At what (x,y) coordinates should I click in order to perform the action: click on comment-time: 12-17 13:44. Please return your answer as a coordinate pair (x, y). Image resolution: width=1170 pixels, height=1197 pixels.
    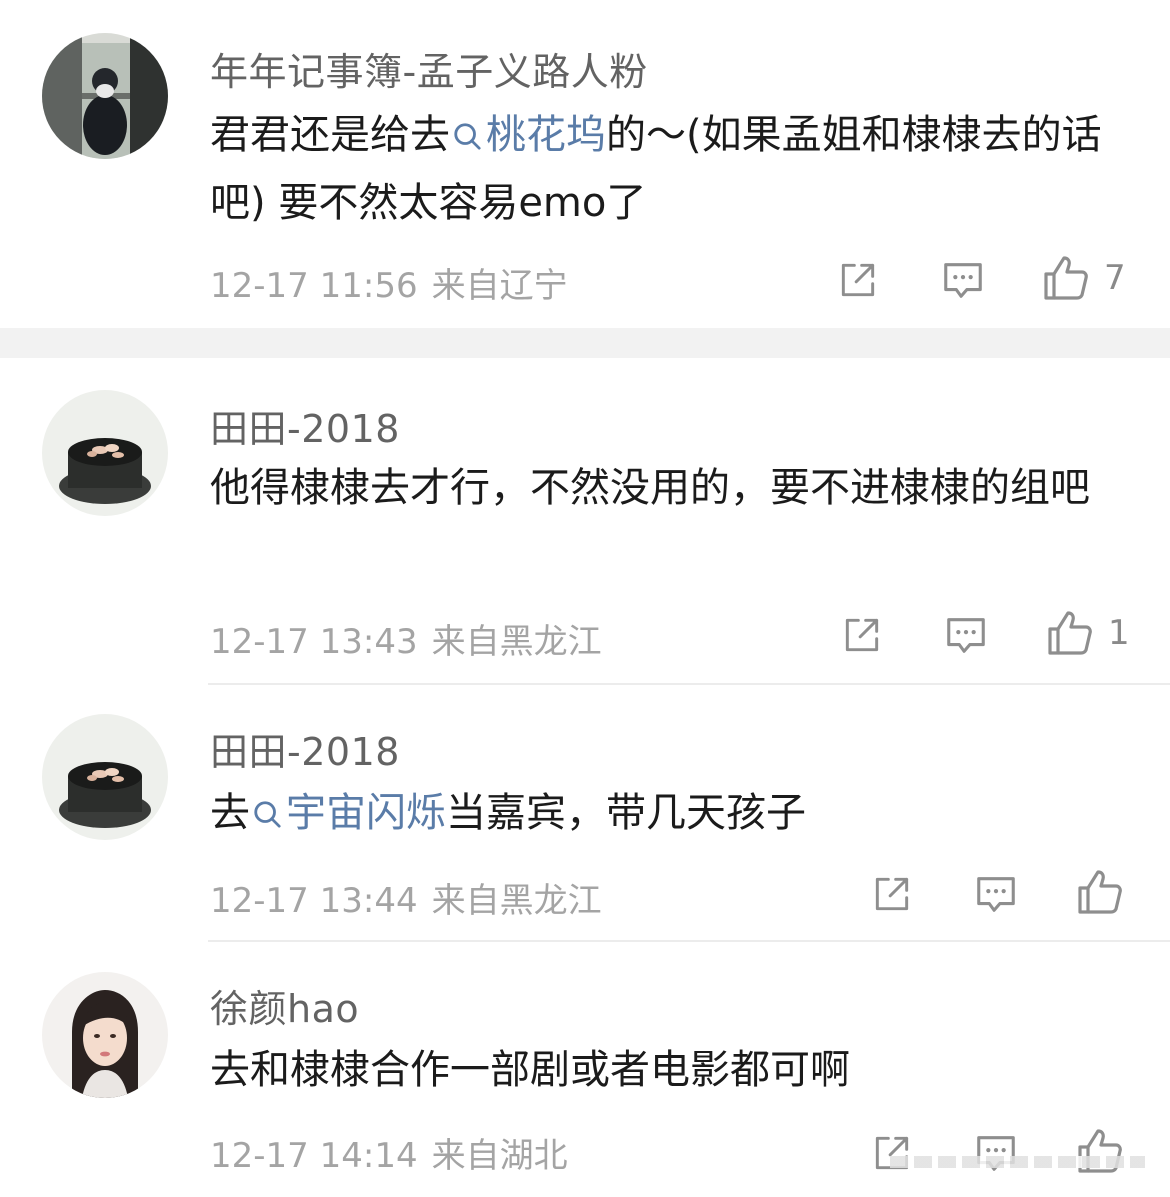
    Looking at the image, I should click on (314, 901).